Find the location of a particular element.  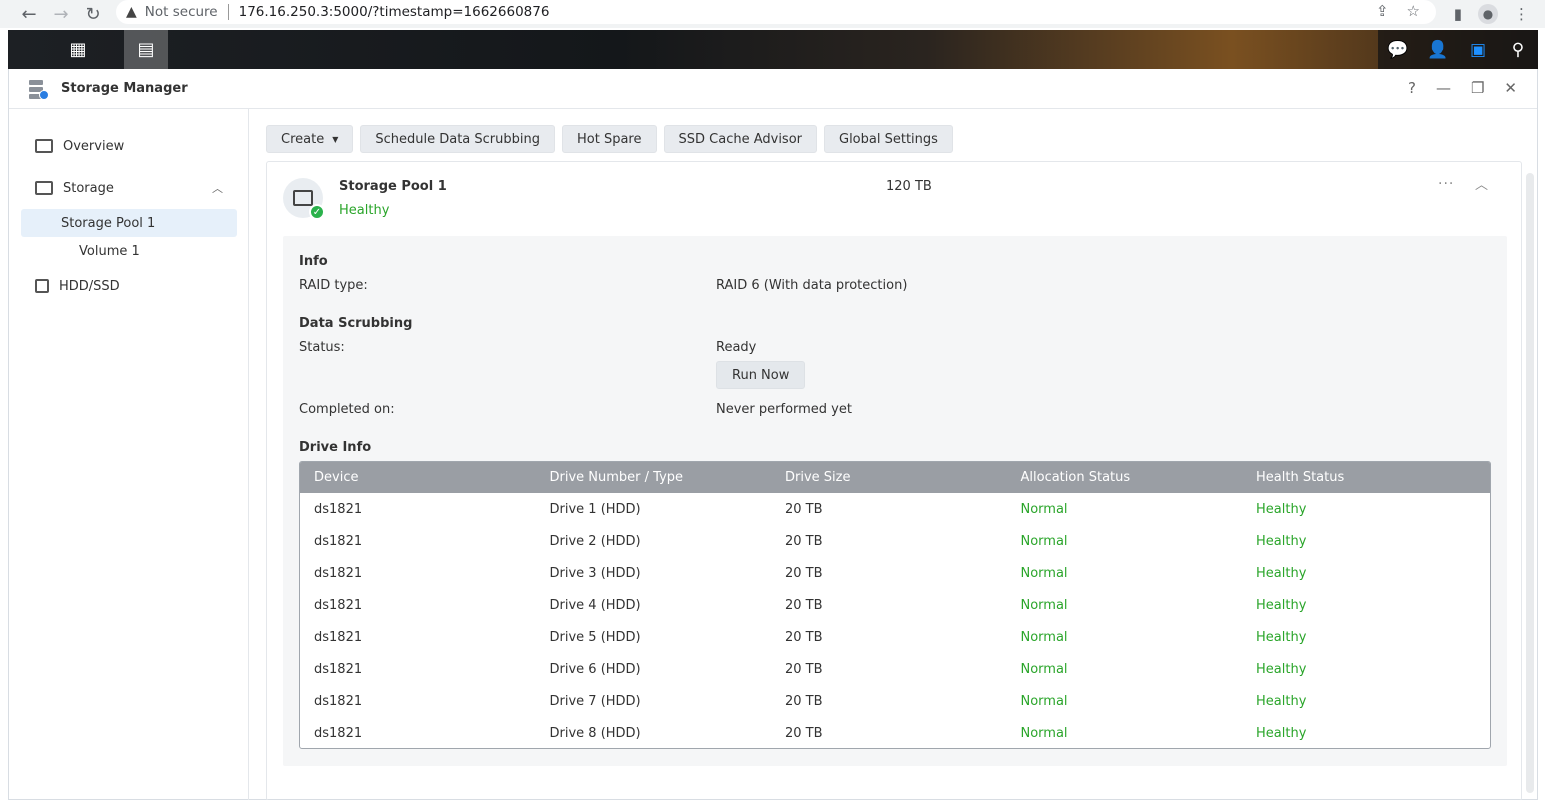

column-header: Drive Size is located at coordinates (889, 477).